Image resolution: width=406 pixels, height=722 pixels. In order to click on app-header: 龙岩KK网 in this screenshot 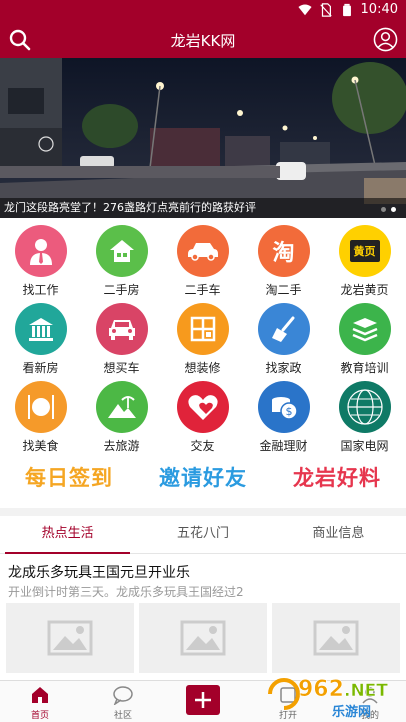, I will do `click(203, 40)`.